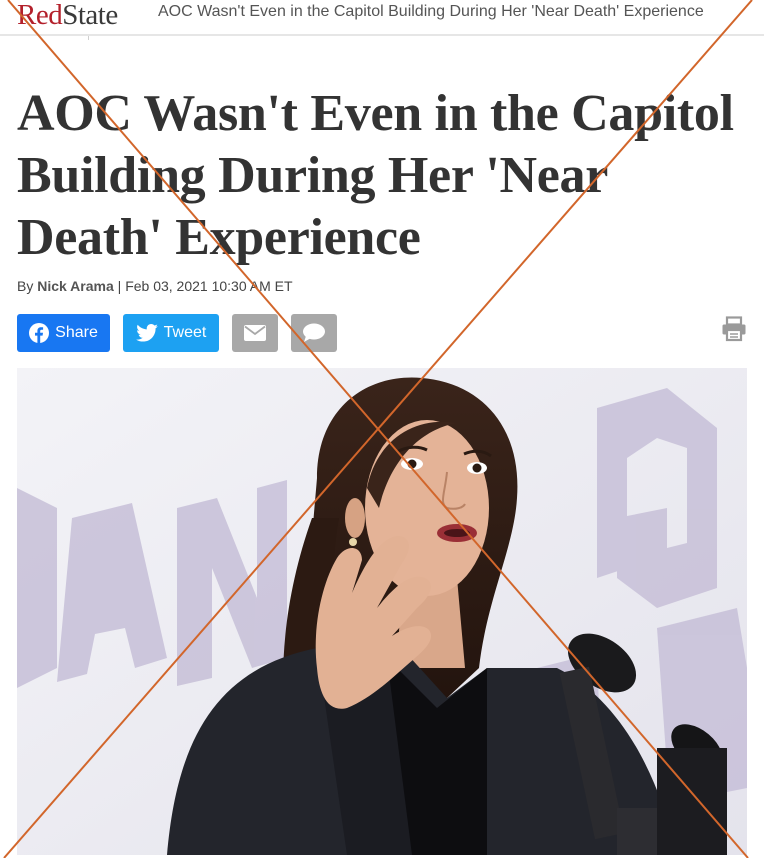 The height and width of the screenshot is (858, 764). Describe the element at coordinates (76, 332) in the screenshot. I see `facebook-share-label: Share` at that location.